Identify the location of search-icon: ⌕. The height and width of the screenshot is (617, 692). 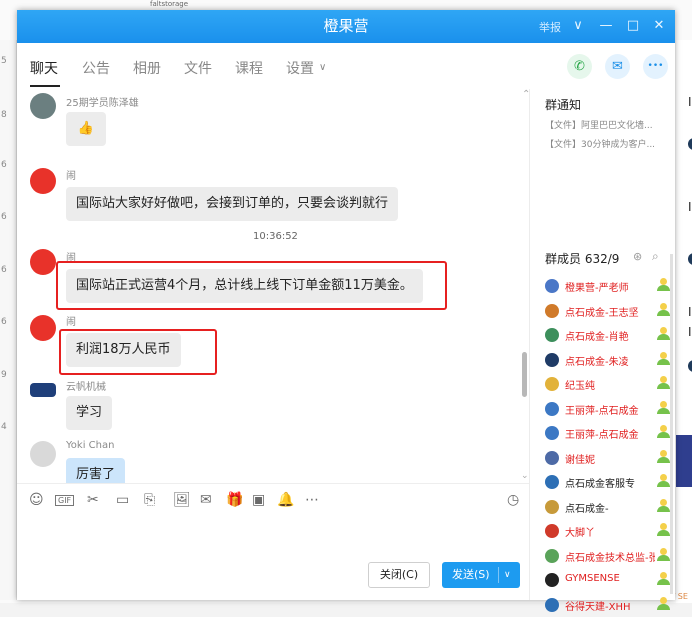
(655, 256).